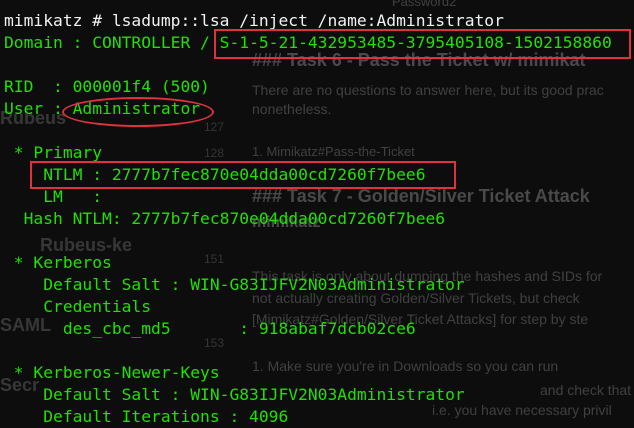 This screenshot has height=428, width=634. Describe the element at coordinates (421, 196) in the screenshot. I see `doc-task7-heading: ### Task 7 - Golden/Silver Ticket Attack` at that location.